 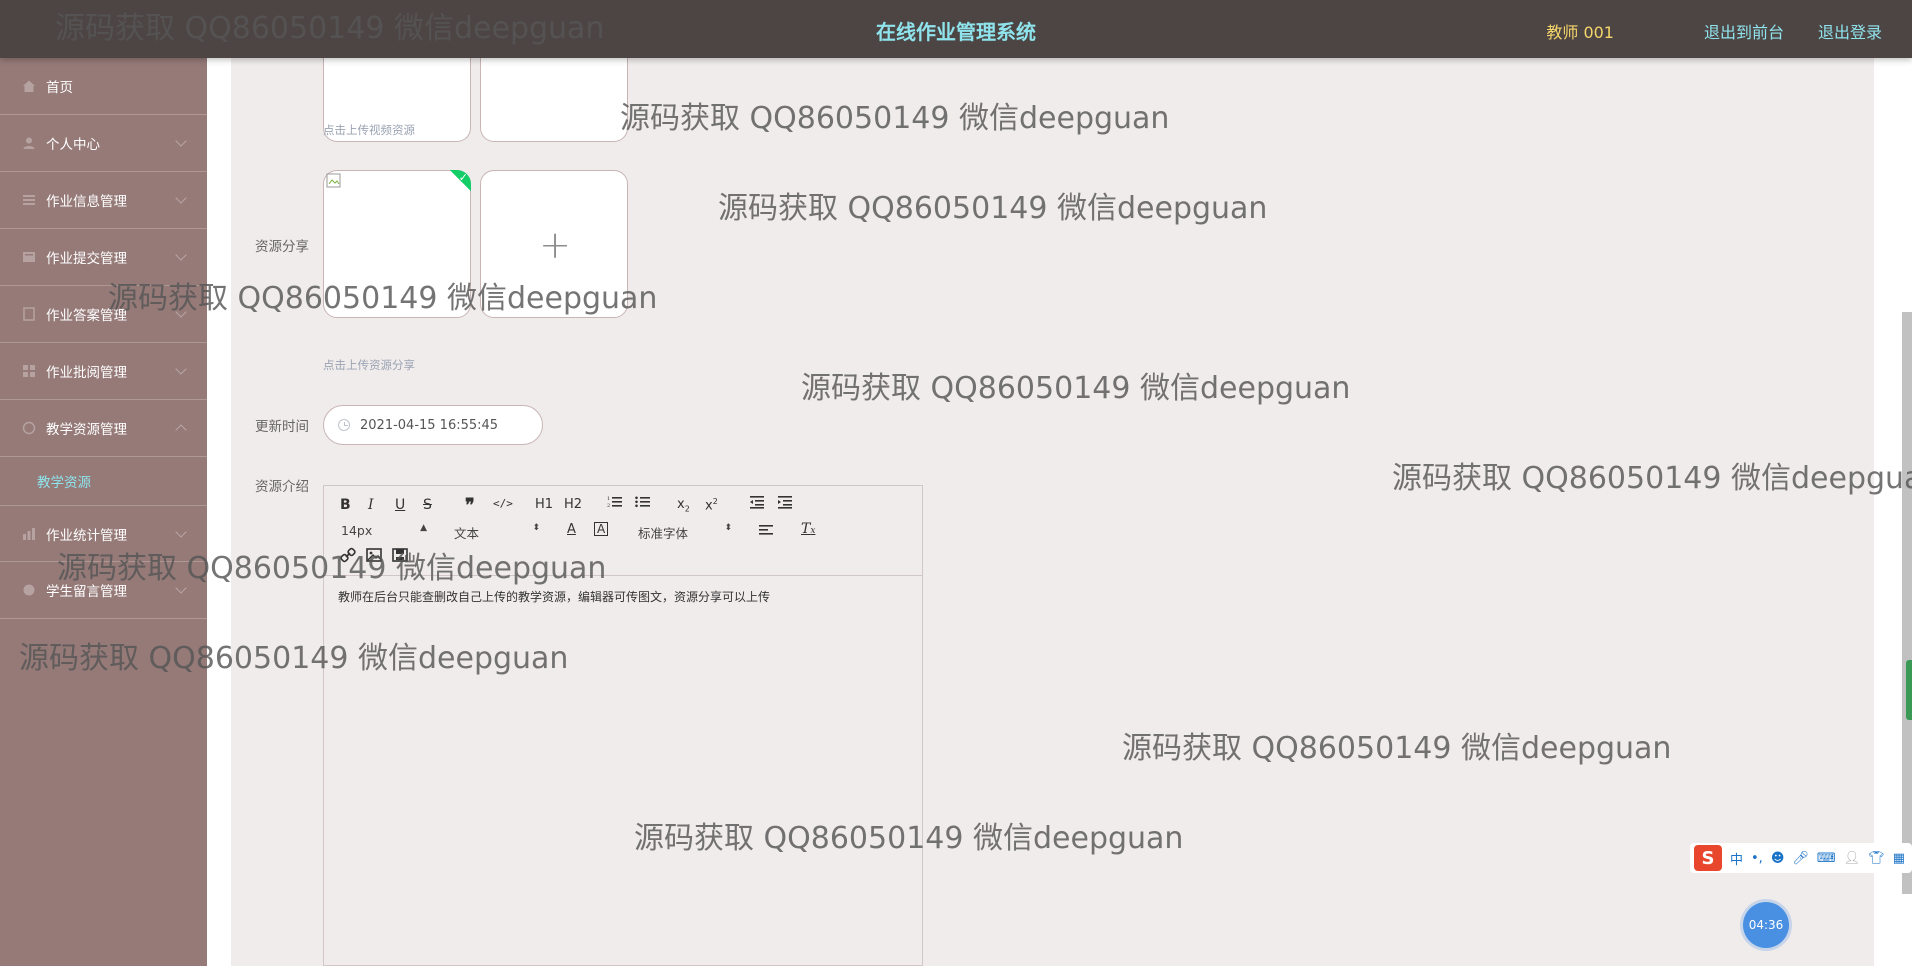 I want to click on sidebar-item-label: 学生留言管理, so click(x=86, y=592).